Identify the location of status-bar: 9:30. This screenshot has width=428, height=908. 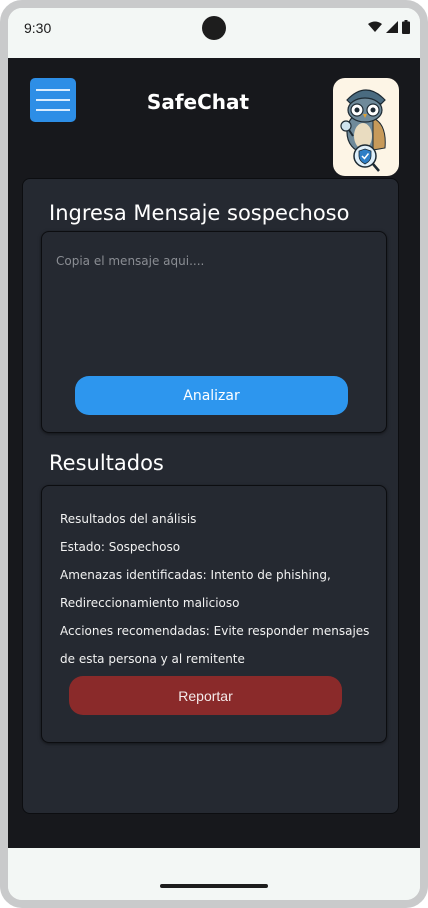
(214, 33).